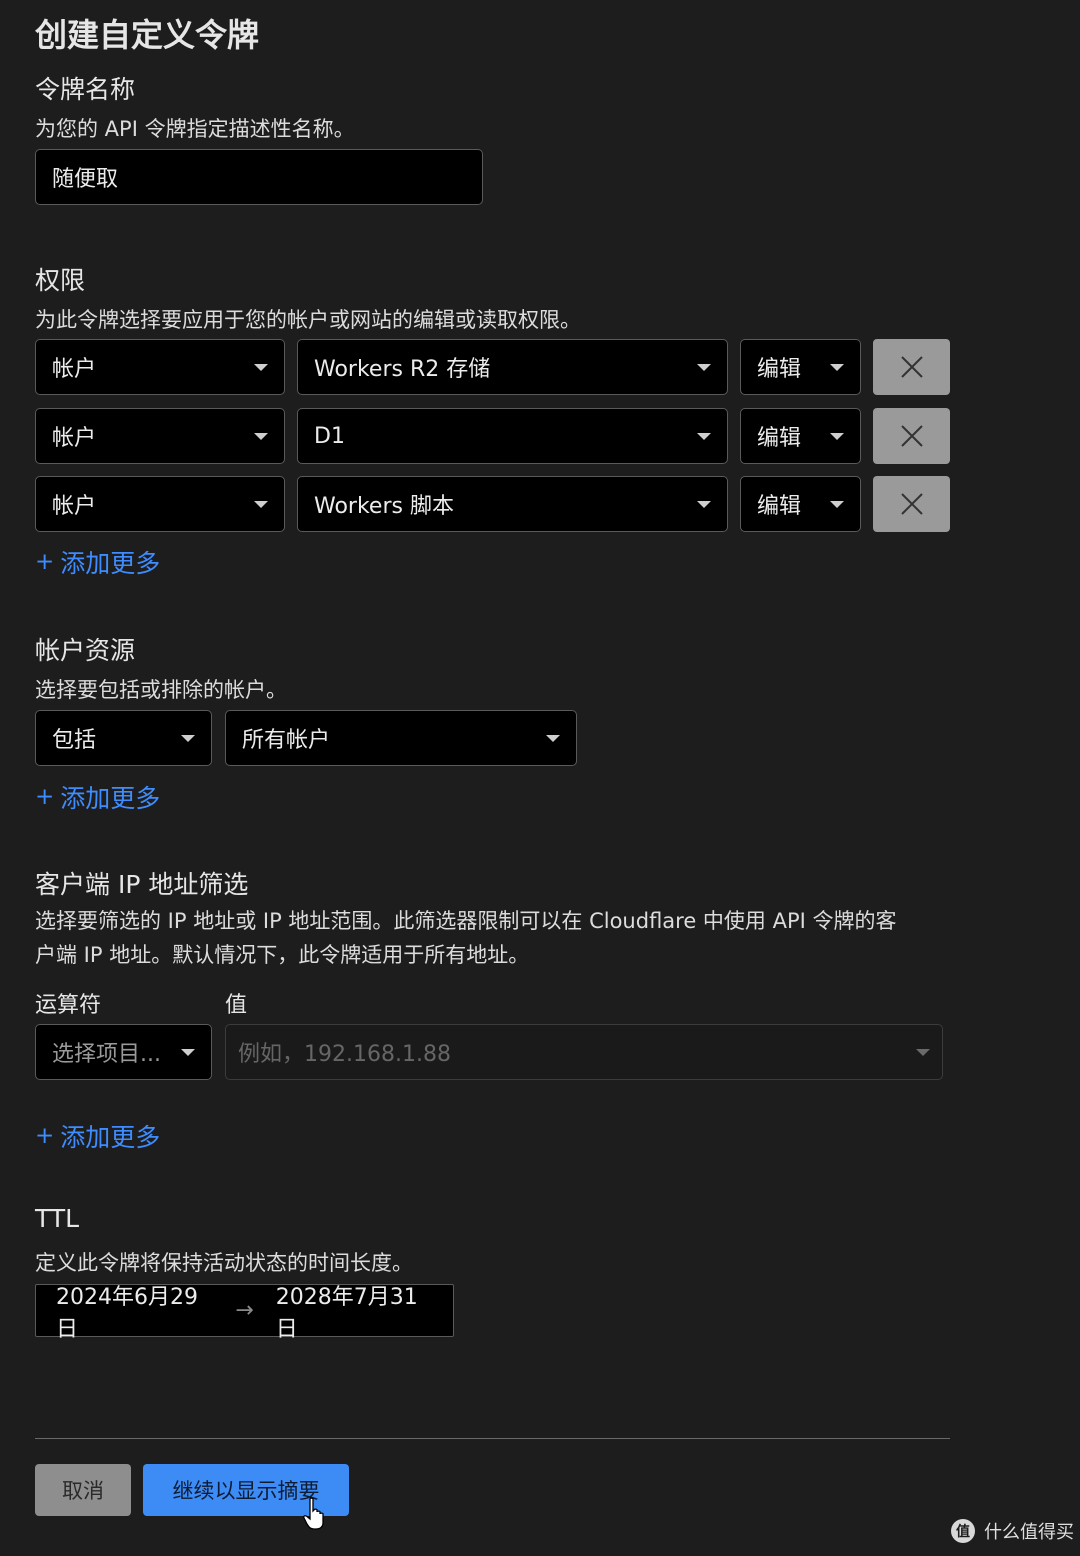  Describe the element at coordinates (85, 89) in the screenshot. I see `token-name-heading: 令牌名称` at that location.